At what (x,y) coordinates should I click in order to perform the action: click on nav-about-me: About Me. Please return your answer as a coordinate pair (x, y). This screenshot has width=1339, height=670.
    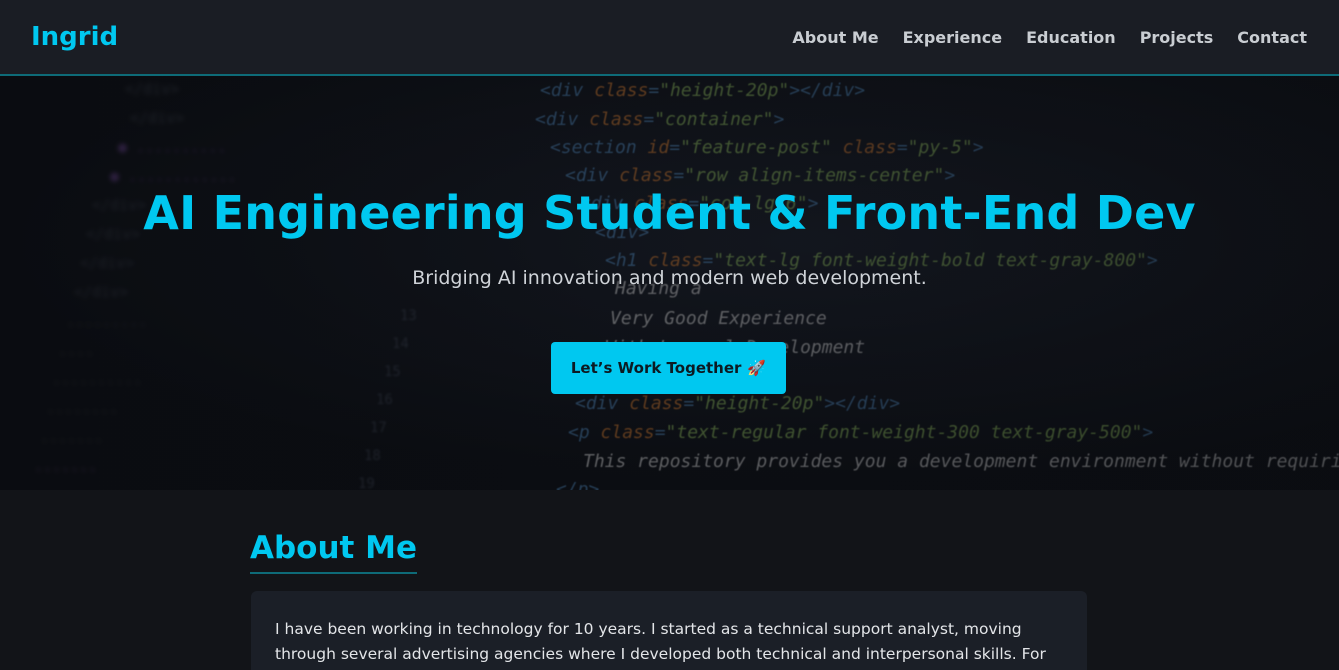
    Looking at the image, I should click on (835, 37).